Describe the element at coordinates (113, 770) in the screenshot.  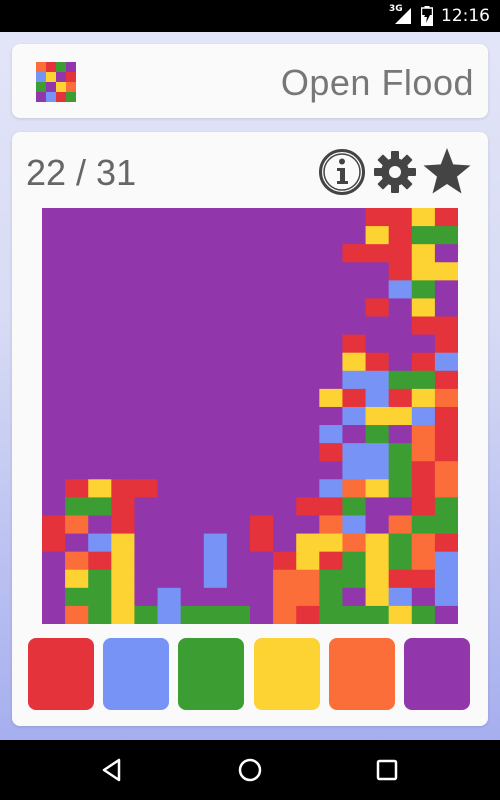
I see `back-icon` at that location.